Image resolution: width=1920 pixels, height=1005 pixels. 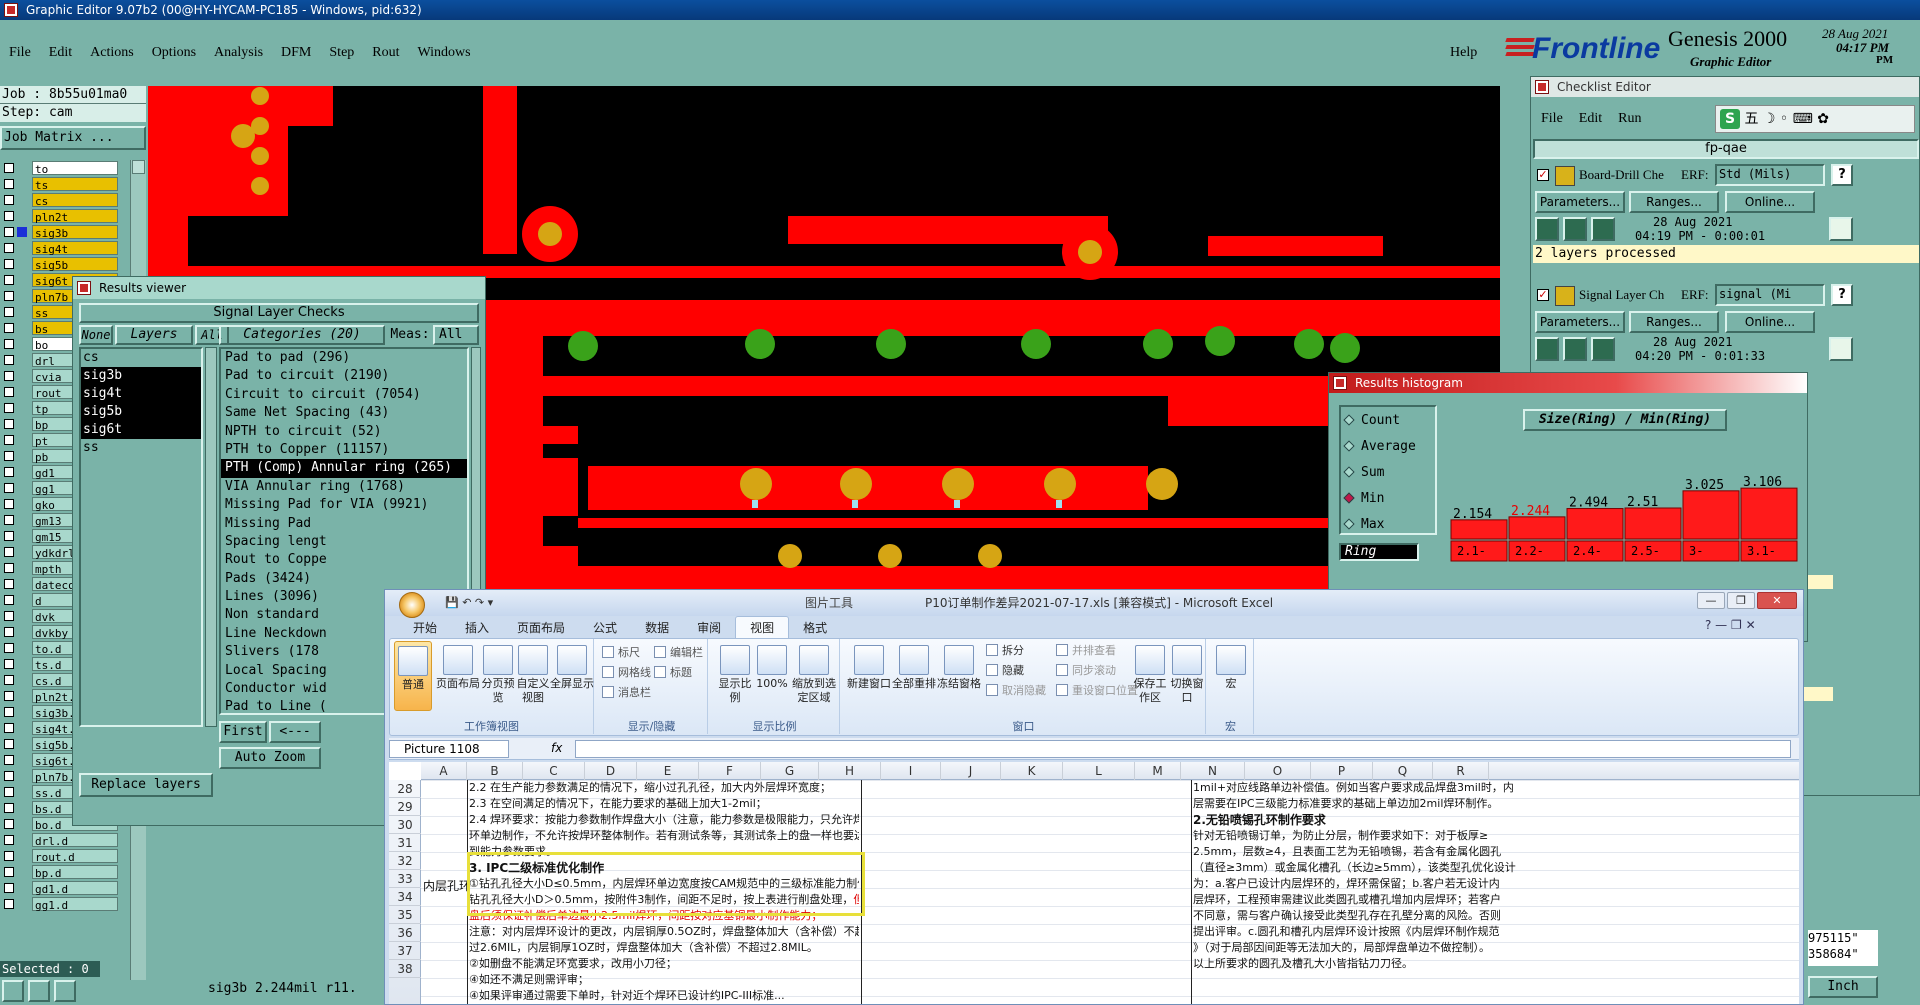 I want to click on category-item: Pad to circuit (2190), so click(x=344, y=376).